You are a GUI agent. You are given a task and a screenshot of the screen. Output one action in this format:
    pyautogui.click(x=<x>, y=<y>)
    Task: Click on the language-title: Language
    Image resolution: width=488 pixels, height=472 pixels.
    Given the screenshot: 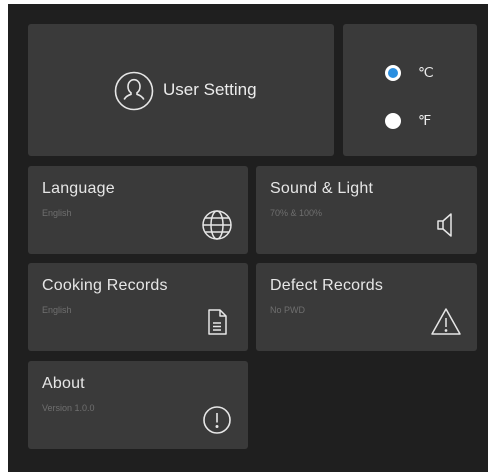 What is the action you would take?
    pyautogui.click(x=78, y=188)
    